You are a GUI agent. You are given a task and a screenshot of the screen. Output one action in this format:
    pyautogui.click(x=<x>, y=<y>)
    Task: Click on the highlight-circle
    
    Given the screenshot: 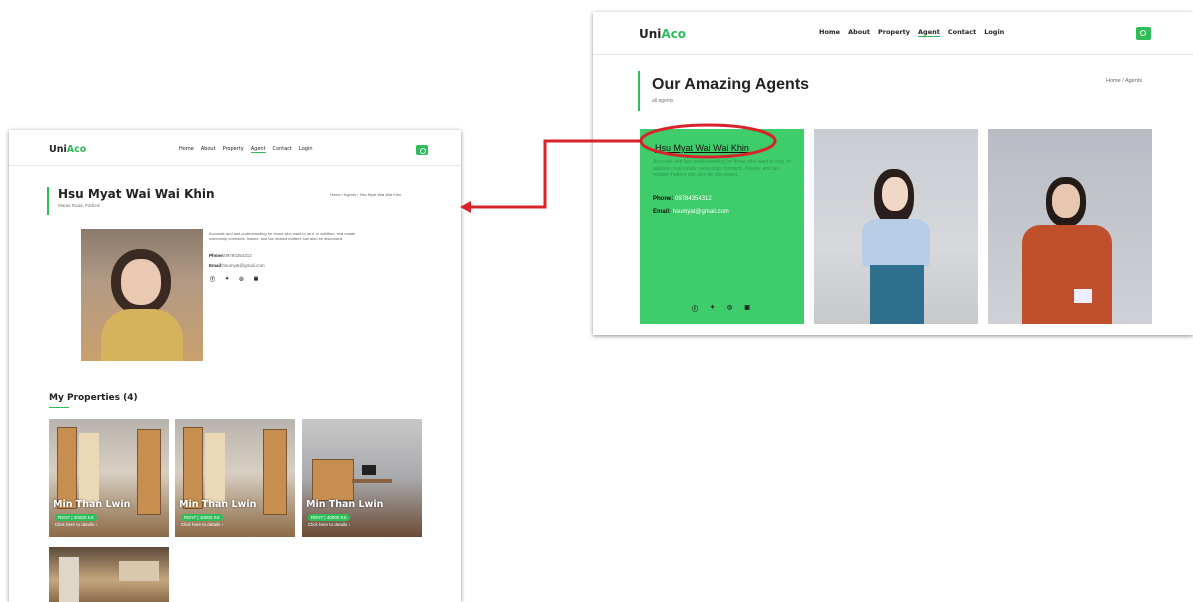 What is the action you would take?
    pyautogui.click(x=708, y=141)
    